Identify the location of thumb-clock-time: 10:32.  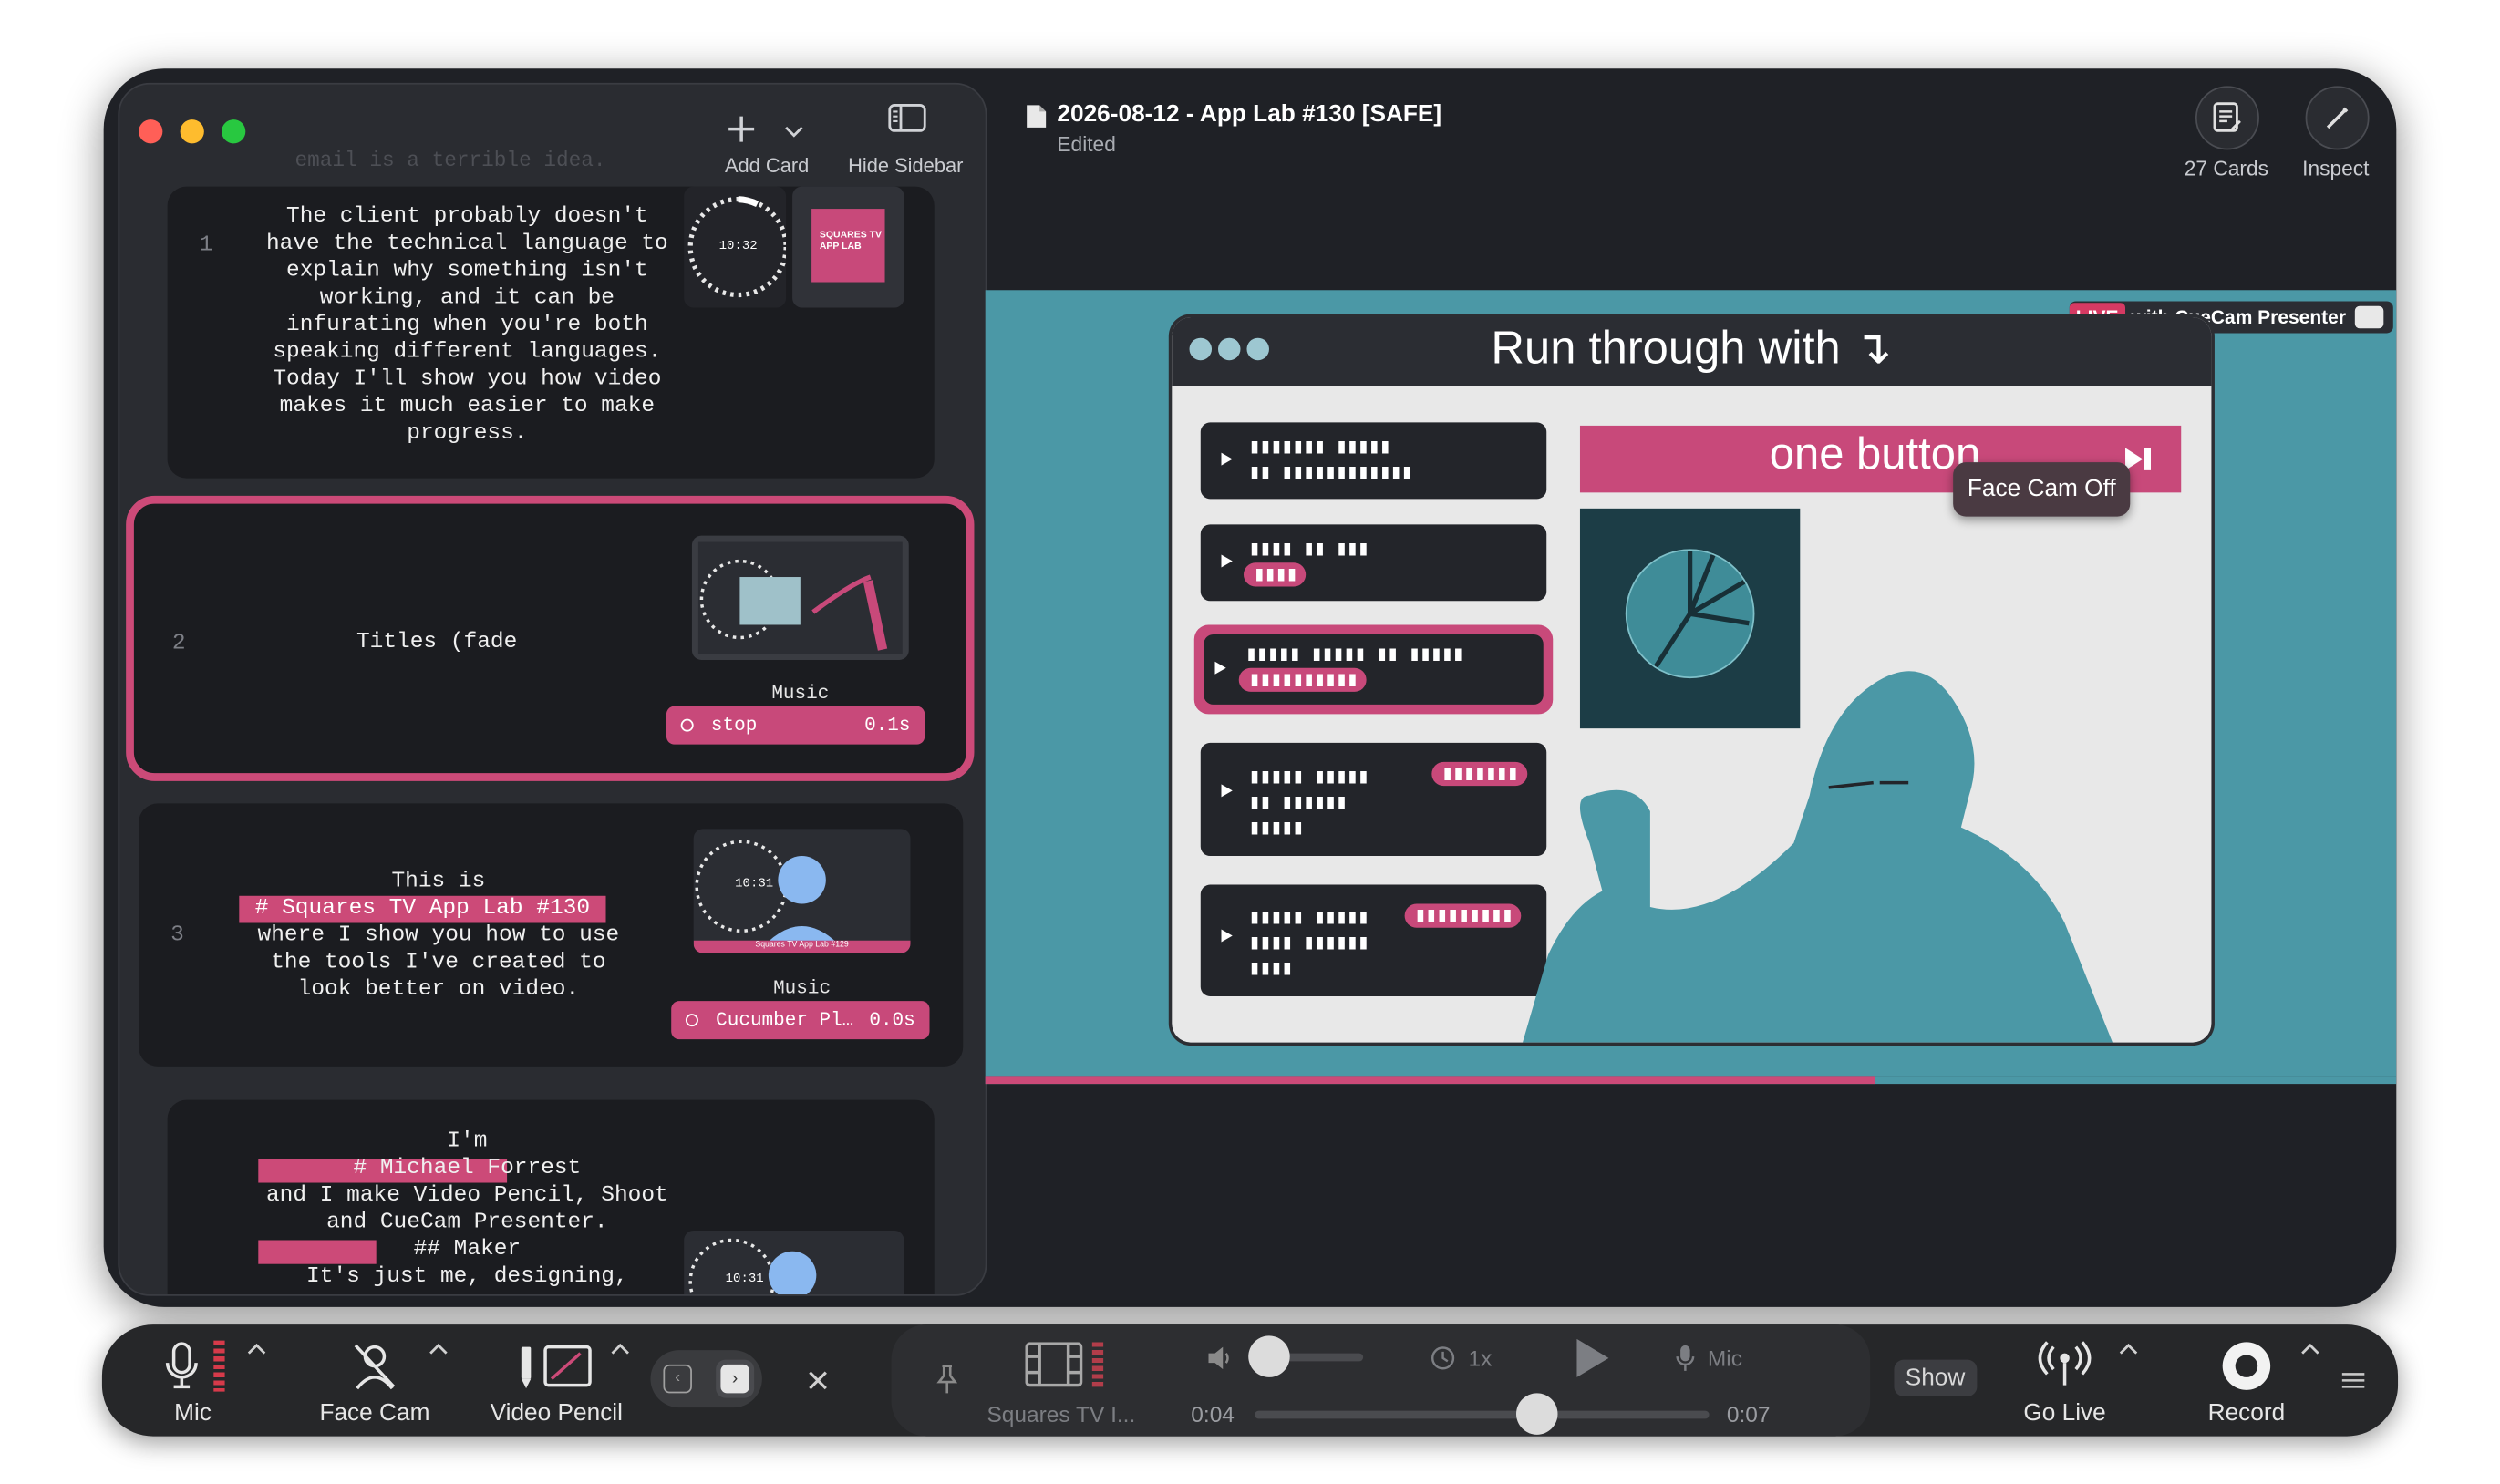
(738, 246).